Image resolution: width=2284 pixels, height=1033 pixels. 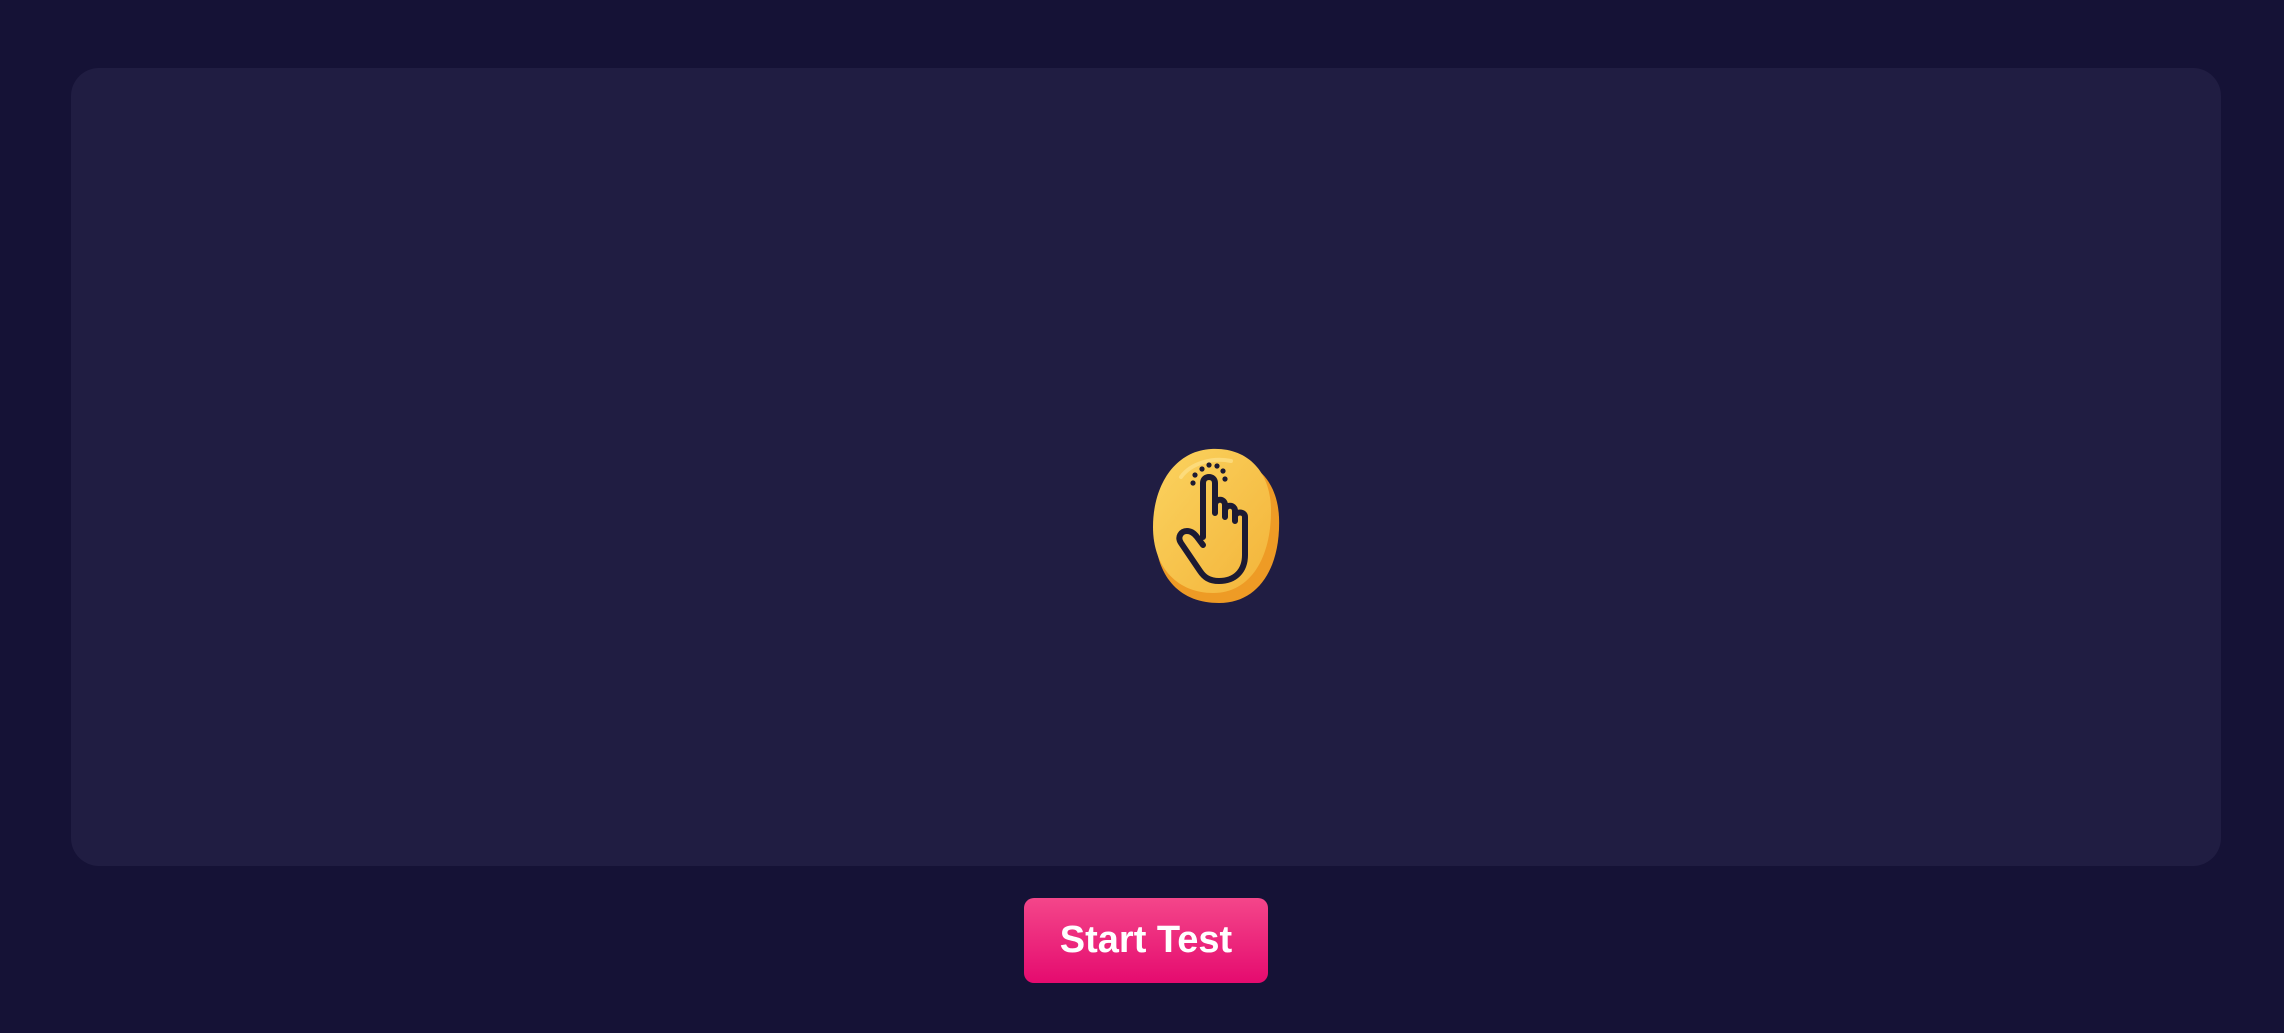 I want to click on button-top, so click(x=1212, y=520).